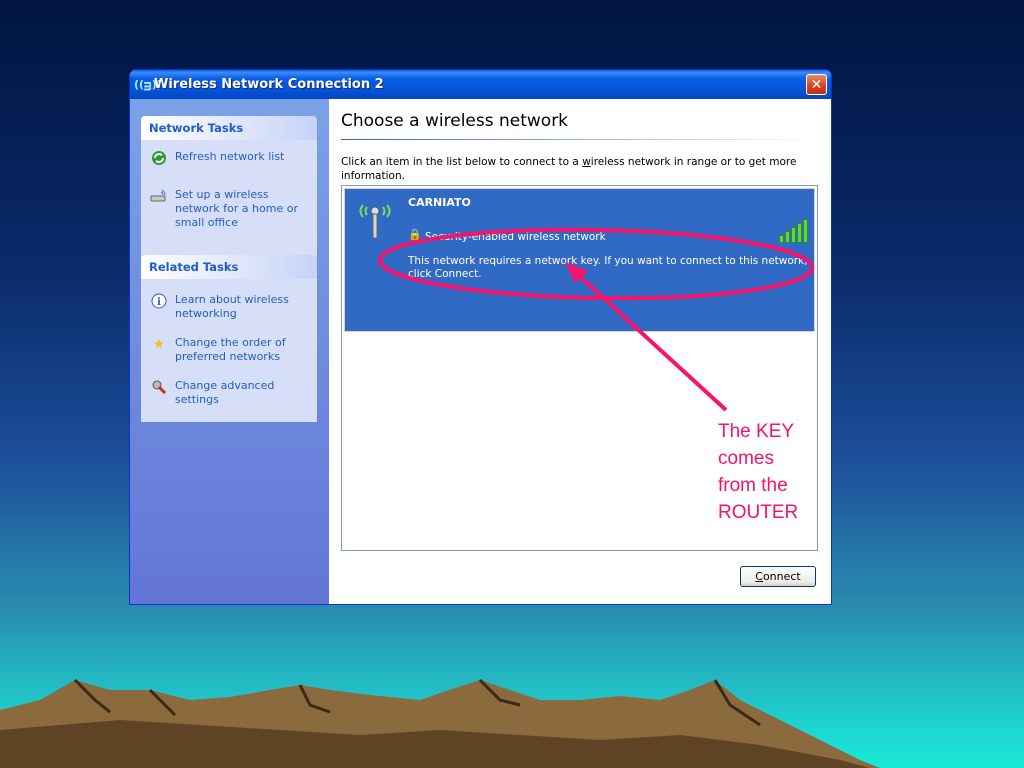  I want to click on task-label: Change advanced settings, so click(243, 393).